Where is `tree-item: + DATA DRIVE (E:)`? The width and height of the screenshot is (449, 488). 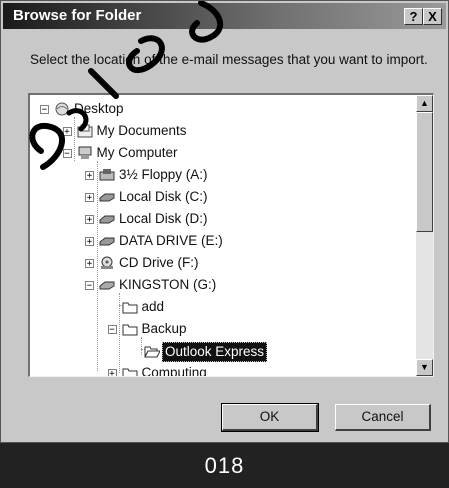 tree-item: + DATA DRIVE (E:) is located at coordinates (220, 241).